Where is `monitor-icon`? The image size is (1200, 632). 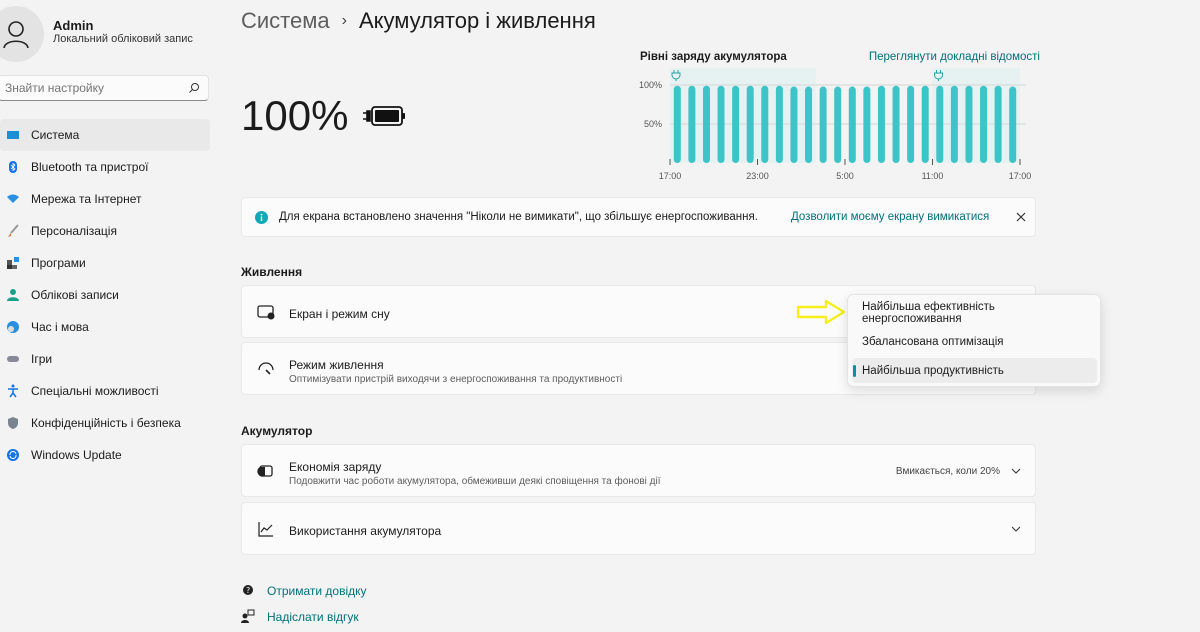 monitor-icon is located at coordinates (13, 135).